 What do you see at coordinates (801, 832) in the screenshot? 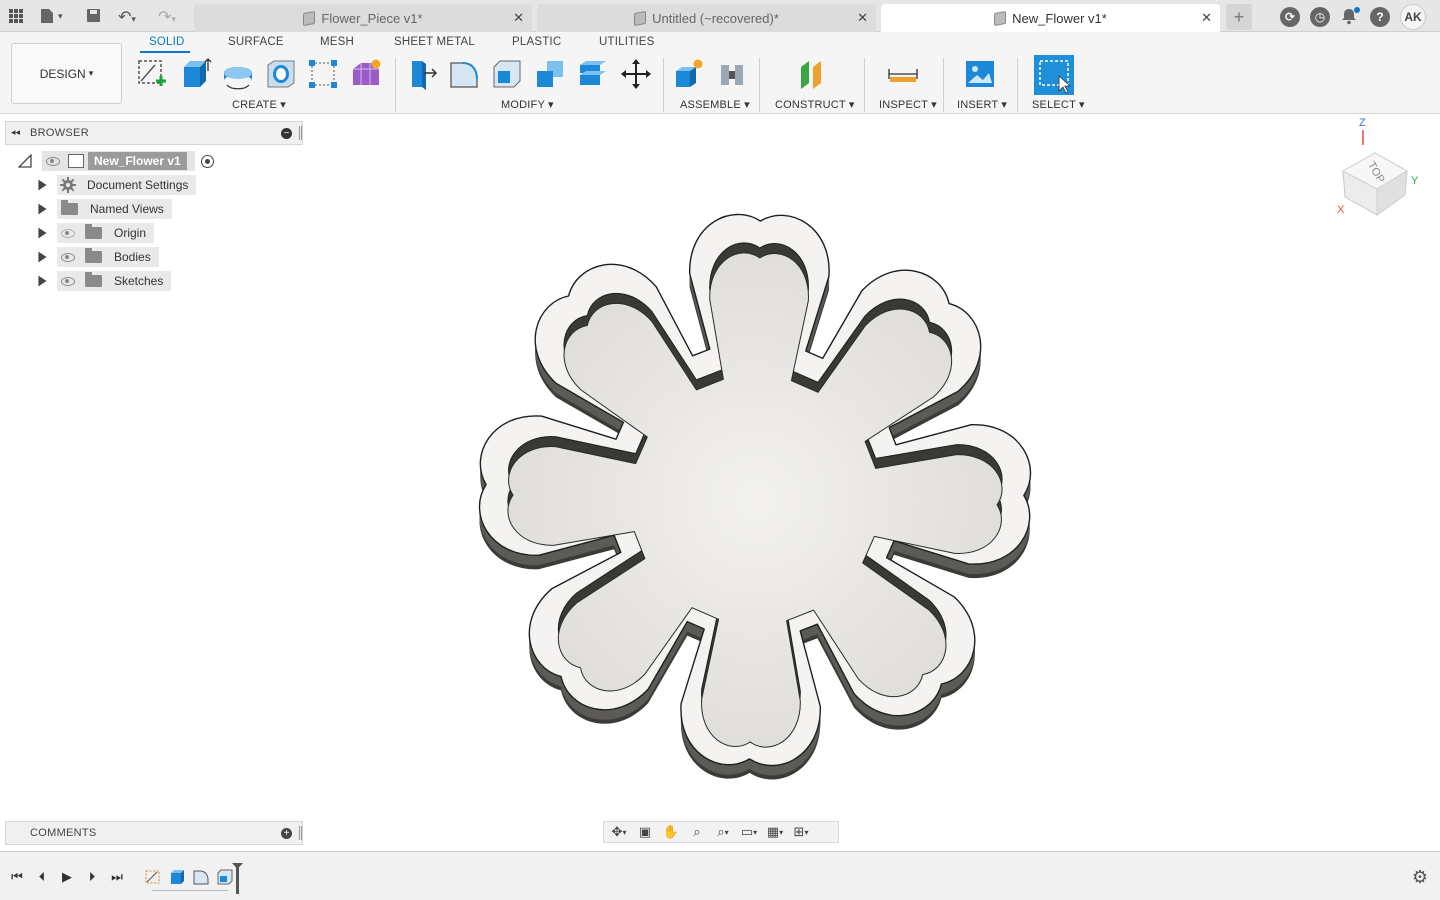
I see `viewports-icon: ⊞ ▾` at bounding box center [801, 832].